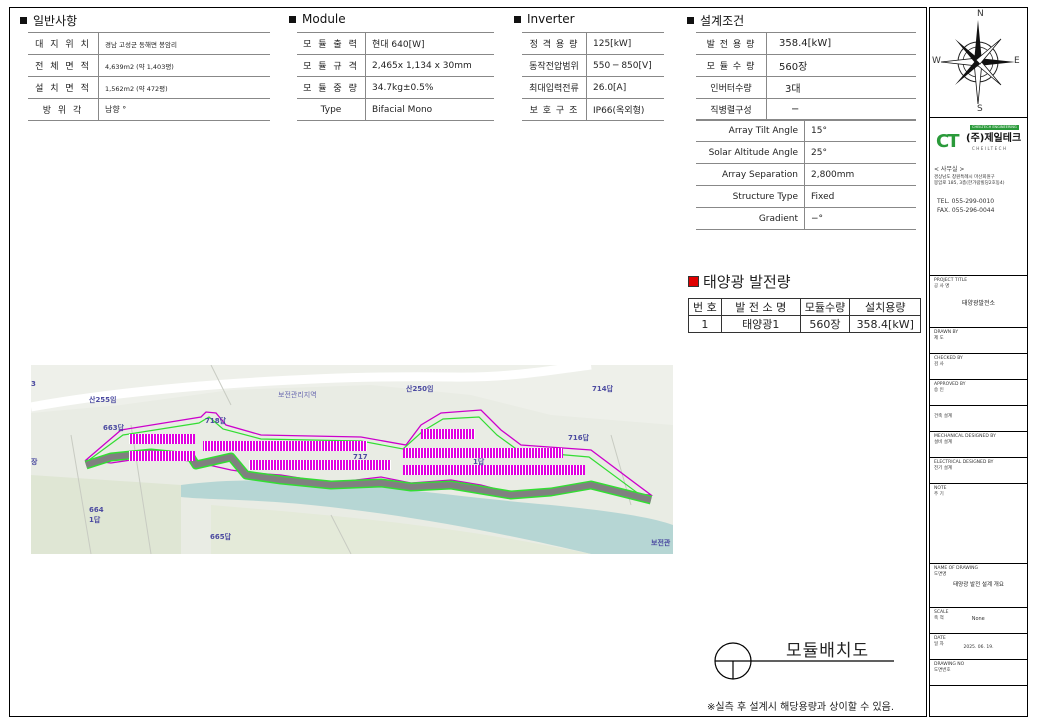 The height and width of the screenshot is (727, 1037). What do you see at coordinates (885, 307) in the screenshot?
I see `column-header: 설치용량` at bounding box center [885, 307].